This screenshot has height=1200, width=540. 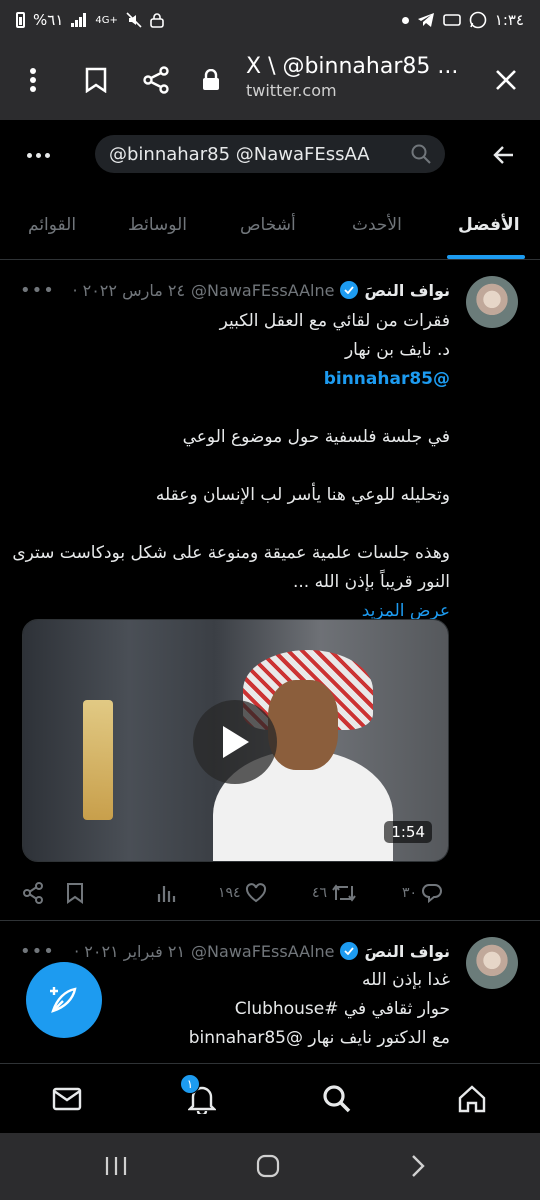 I want to click on search-header: @binnahar85 @NawaFEssAA, so click(x=270, y=155).